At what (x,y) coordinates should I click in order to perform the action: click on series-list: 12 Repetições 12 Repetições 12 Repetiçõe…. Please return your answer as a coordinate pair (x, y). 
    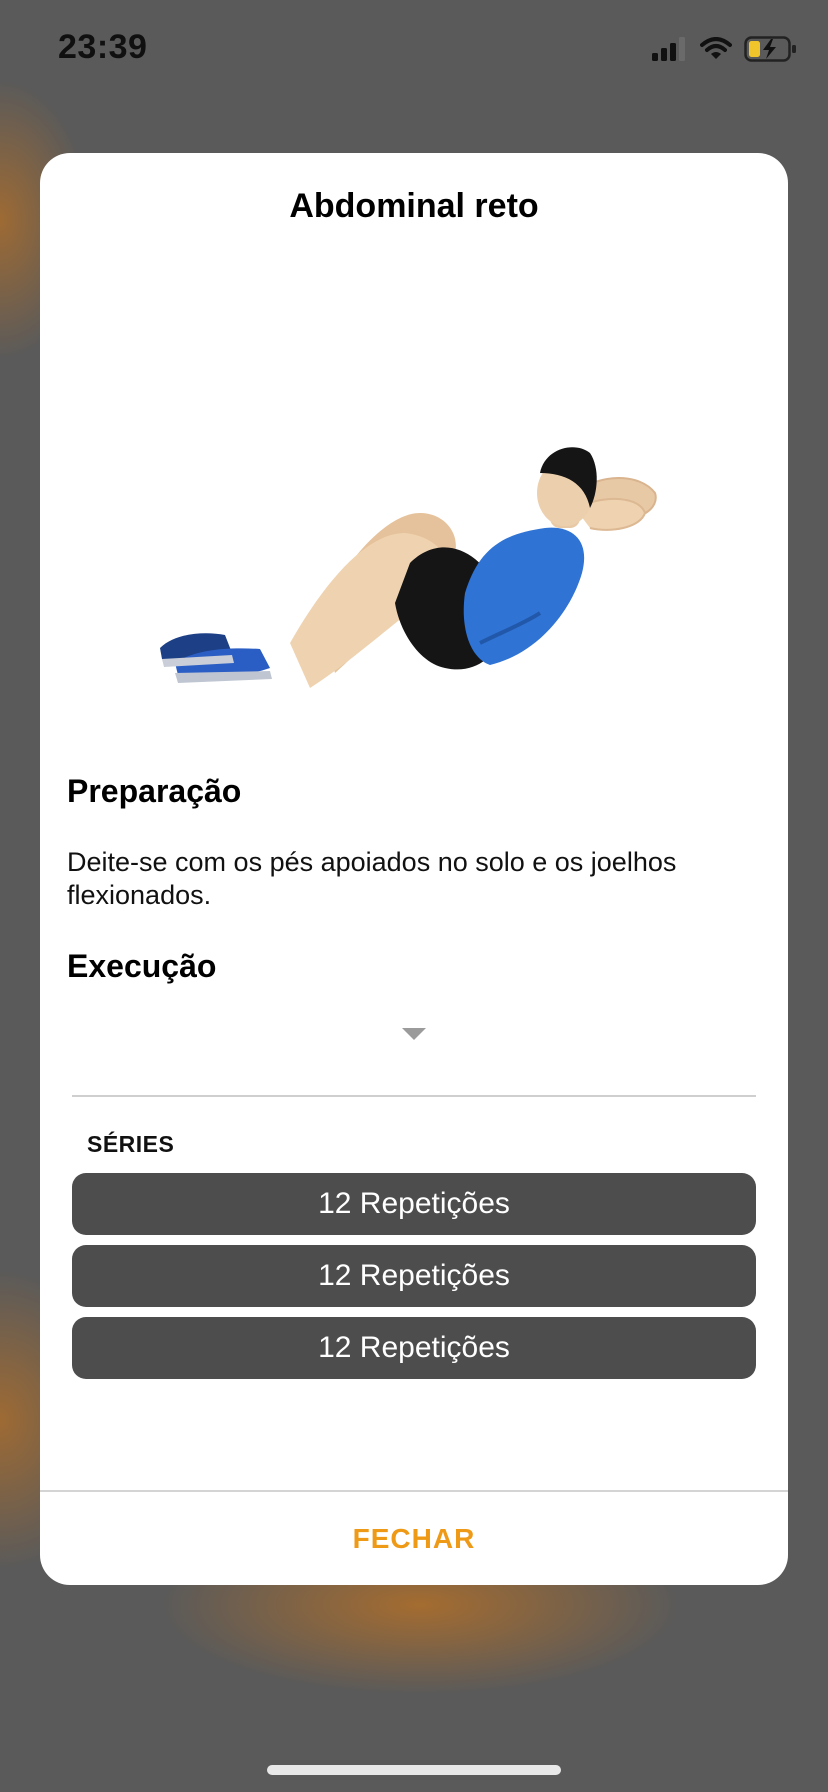
    Looking at the image, I should click on (414, 1281).